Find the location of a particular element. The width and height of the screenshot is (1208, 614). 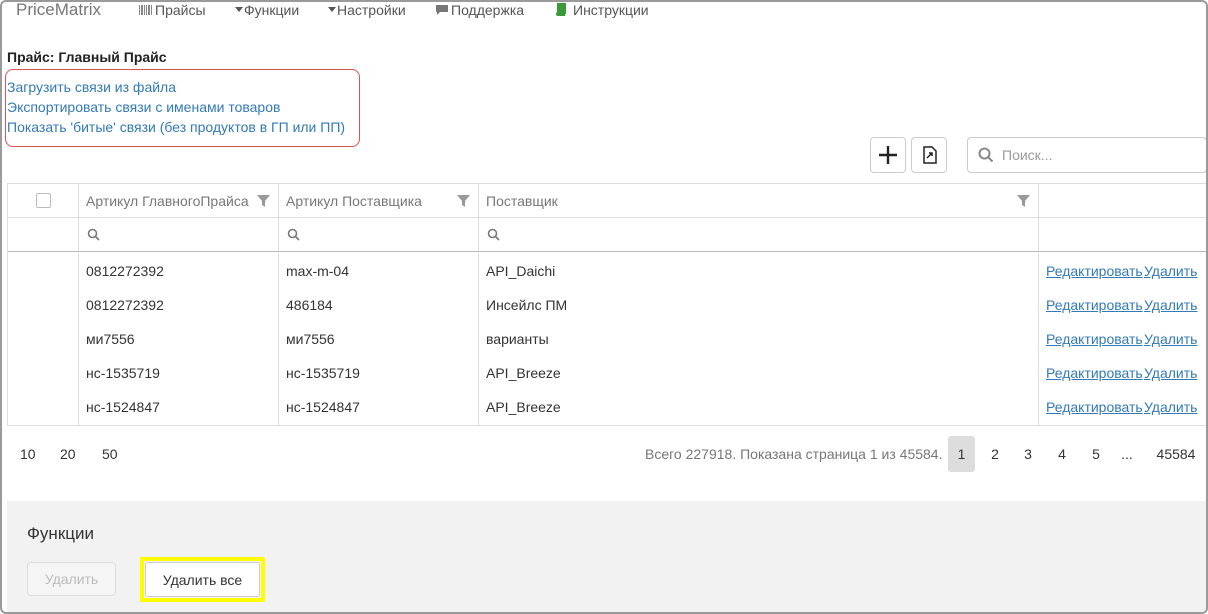

delete-all-button: Удалить все is located at coordinates (202, 579).